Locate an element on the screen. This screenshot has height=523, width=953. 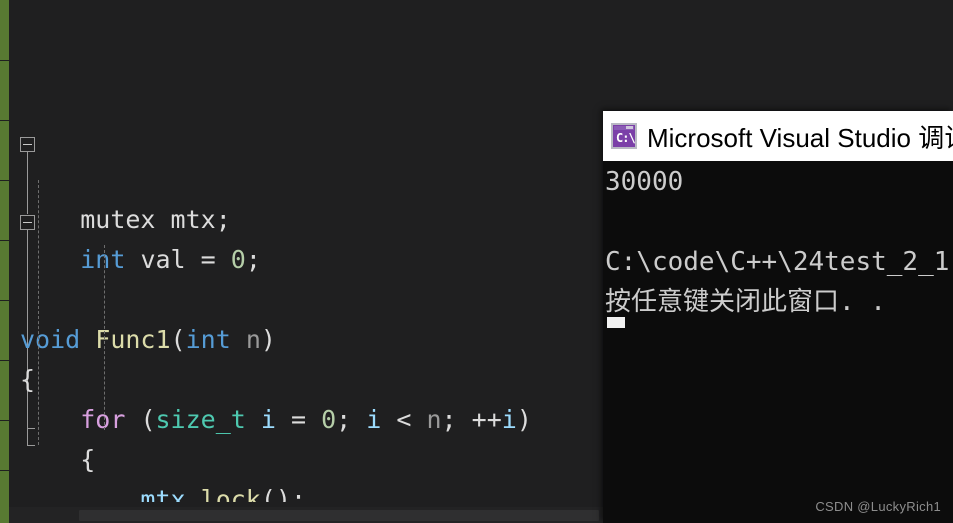
console-exit-path: C:\code\C++\24test_2_1 is located at coordinates (777, 262).